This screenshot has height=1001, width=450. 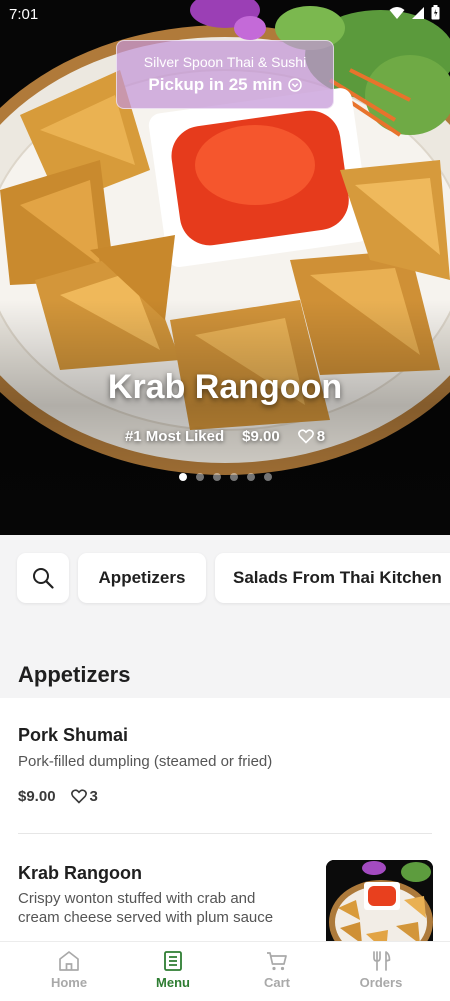 What do you see at coordinates (173, 961) in the screenshot?
I see `menu-book-icon` at bounding box center [173, 961].